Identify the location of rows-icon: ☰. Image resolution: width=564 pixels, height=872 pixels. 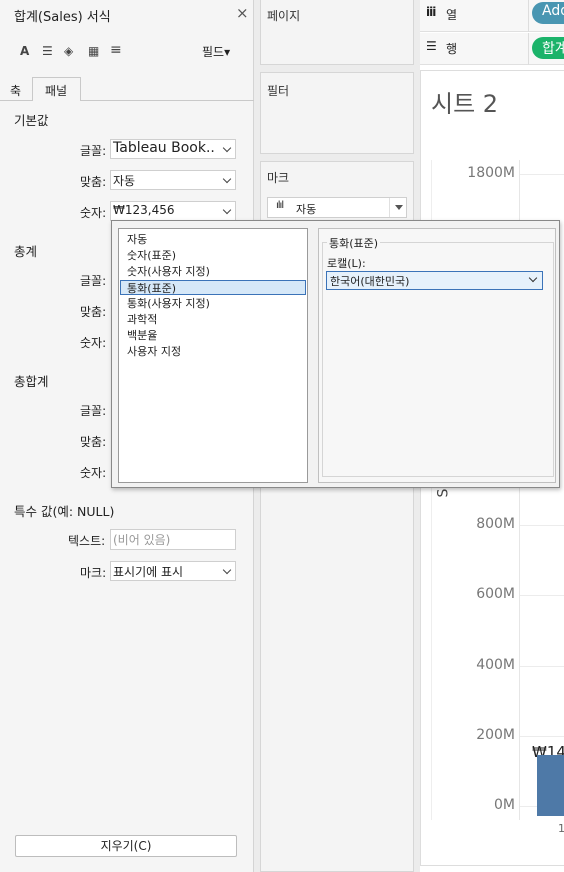
(431, 46).